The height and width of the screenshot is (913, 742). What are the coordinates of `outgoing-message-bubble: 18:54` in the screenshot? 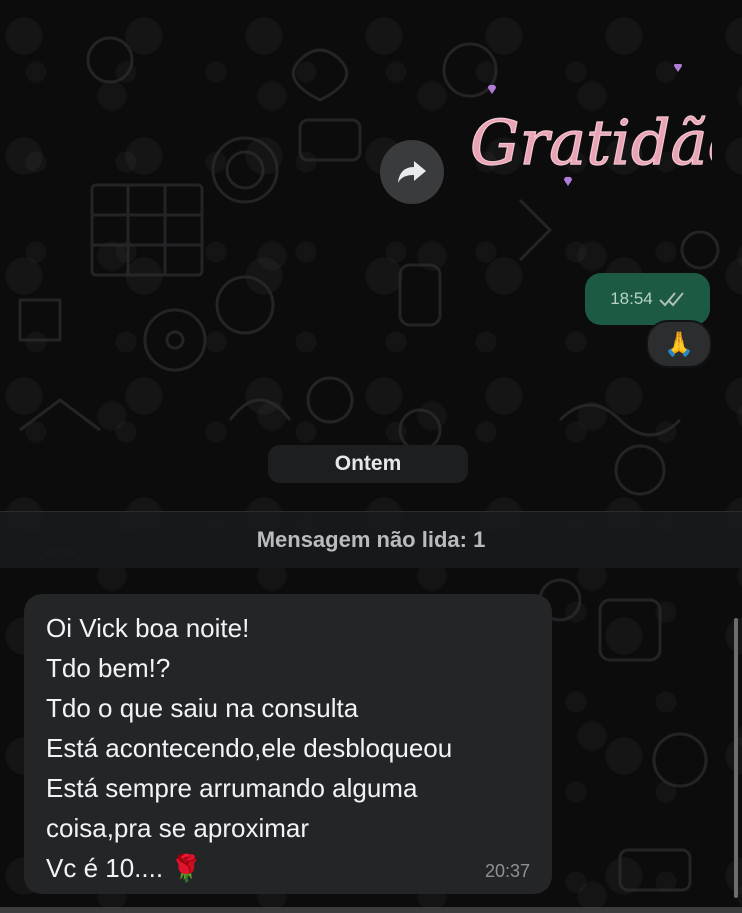 It's located at (647, 299).